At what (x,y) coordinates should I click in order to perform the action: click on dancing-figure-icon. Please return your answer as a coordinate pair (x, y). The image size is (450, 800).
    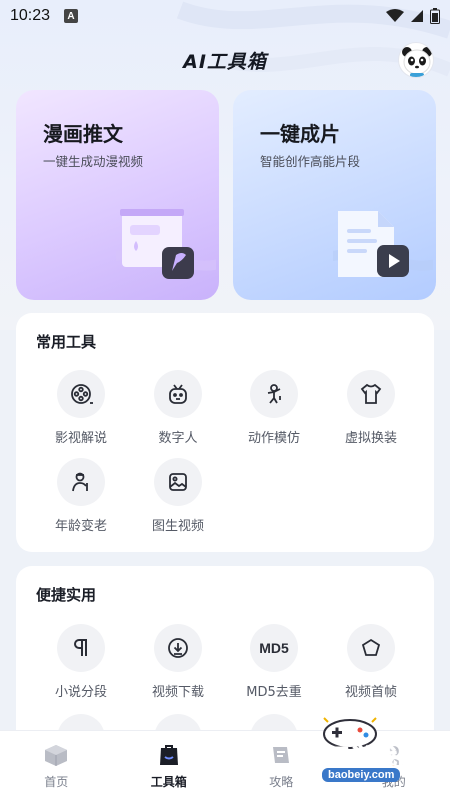
    Looking at the image, I should click on (274, 394).